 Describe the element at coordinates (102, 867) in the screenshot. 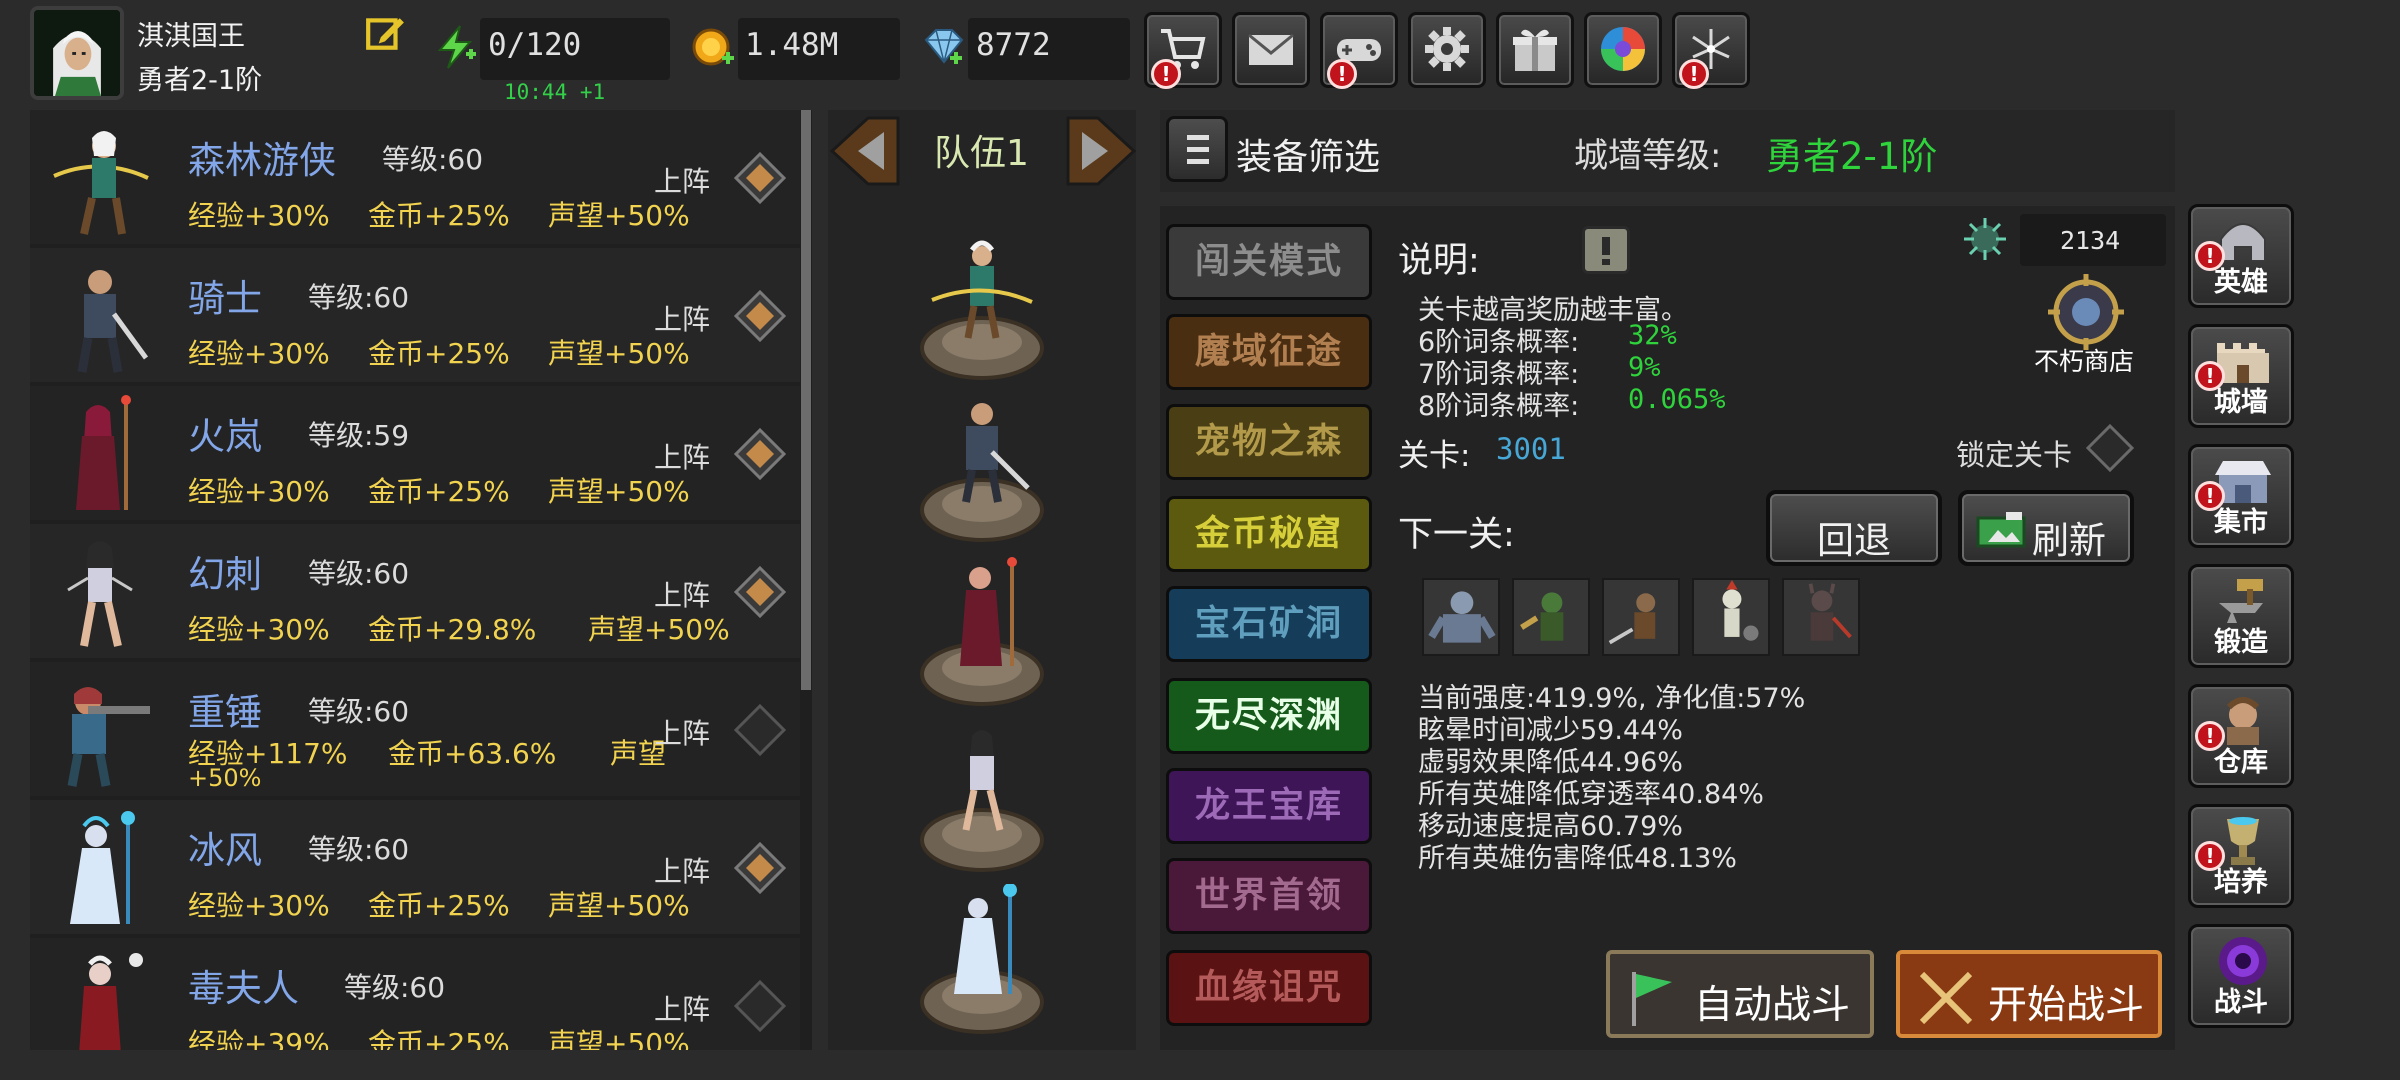

I see `hero-ice-mage-icon` at that location.